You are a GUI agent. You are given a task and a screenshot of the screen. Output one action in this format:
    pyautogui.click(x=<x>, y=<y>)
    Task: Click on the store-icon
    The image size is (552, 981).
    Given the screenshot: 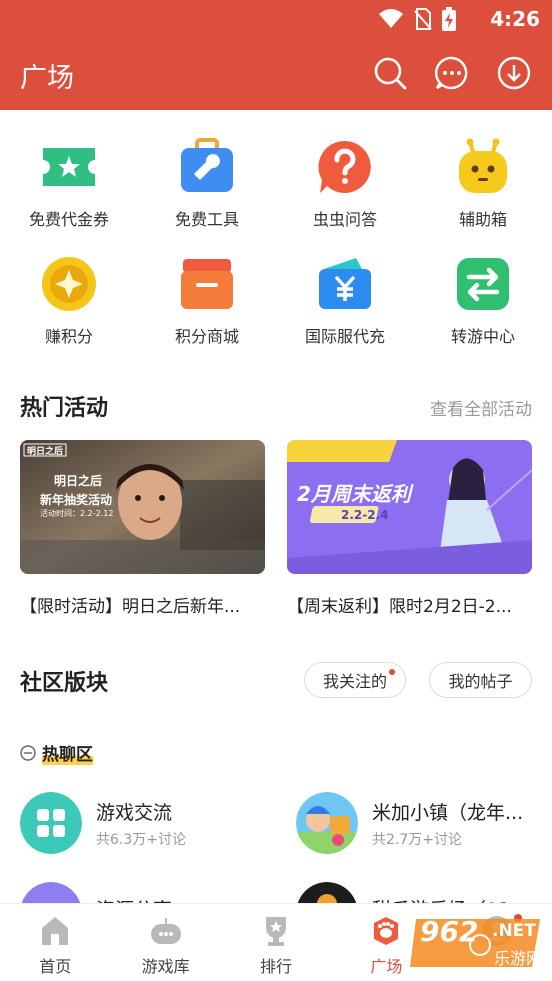 What is the action you would take?
    pyautogui.click(x=207, y=284)
    